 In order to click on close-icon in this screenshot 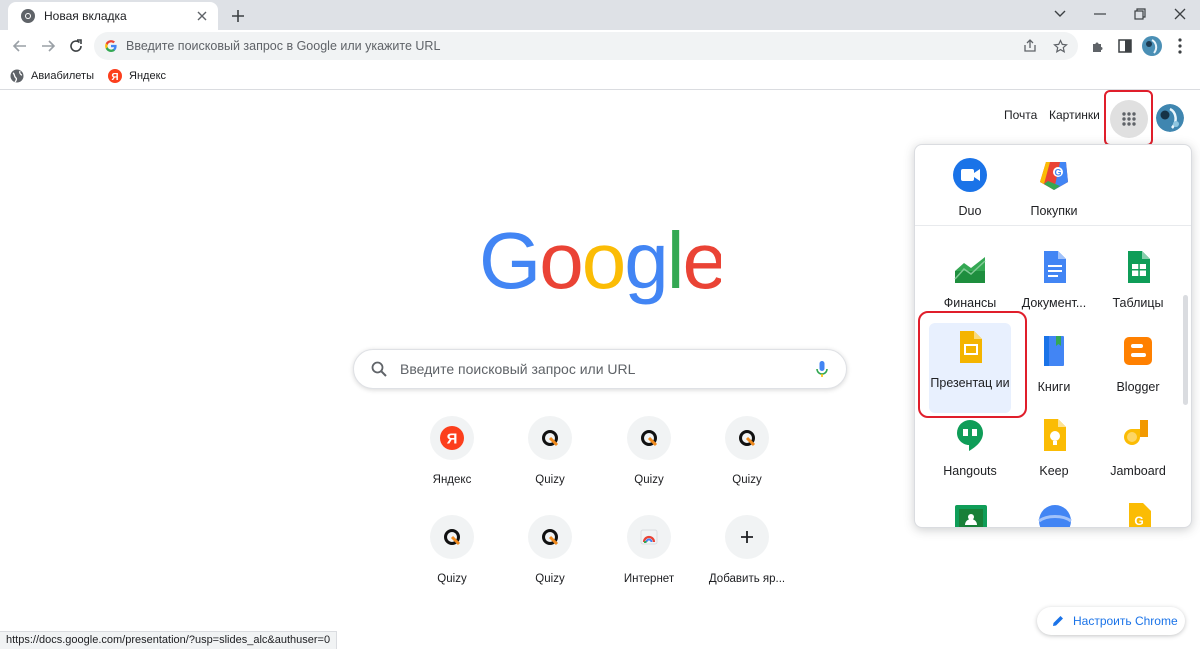, I will do `click(202, 16)`.